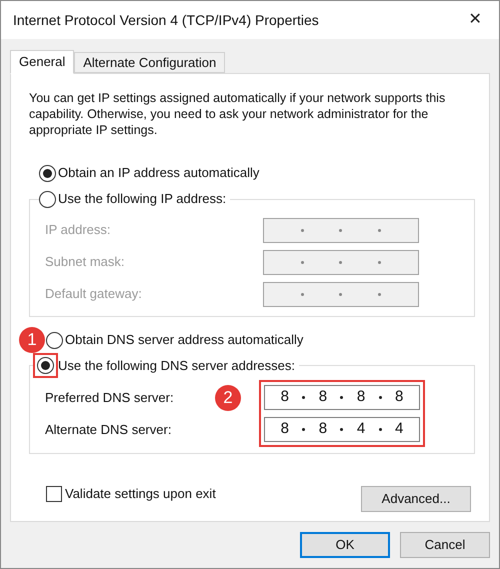  What do you see at coordinates (94, 294) in the screenshot?
I see `field-label: Default gateway:` at bounding box center [94, 294].